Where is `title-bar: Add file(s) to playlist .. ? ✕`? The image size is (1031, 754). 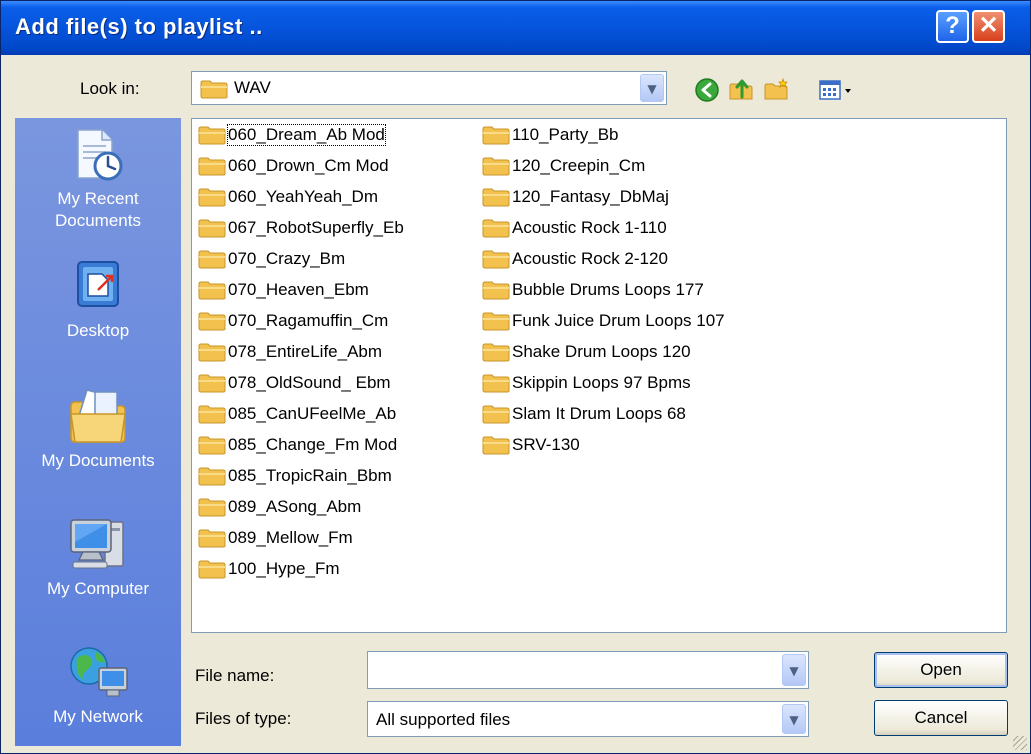
title-bar: Add file(s) to playlist .. ? ✕ is located at coordinates (515, 28).